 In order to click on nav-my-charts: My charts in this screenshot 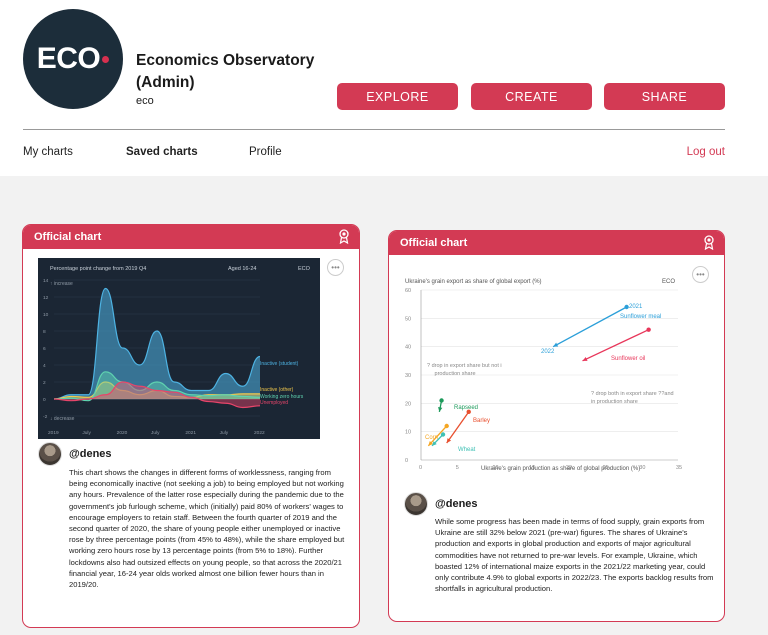, I will do `click(48, 152)`.